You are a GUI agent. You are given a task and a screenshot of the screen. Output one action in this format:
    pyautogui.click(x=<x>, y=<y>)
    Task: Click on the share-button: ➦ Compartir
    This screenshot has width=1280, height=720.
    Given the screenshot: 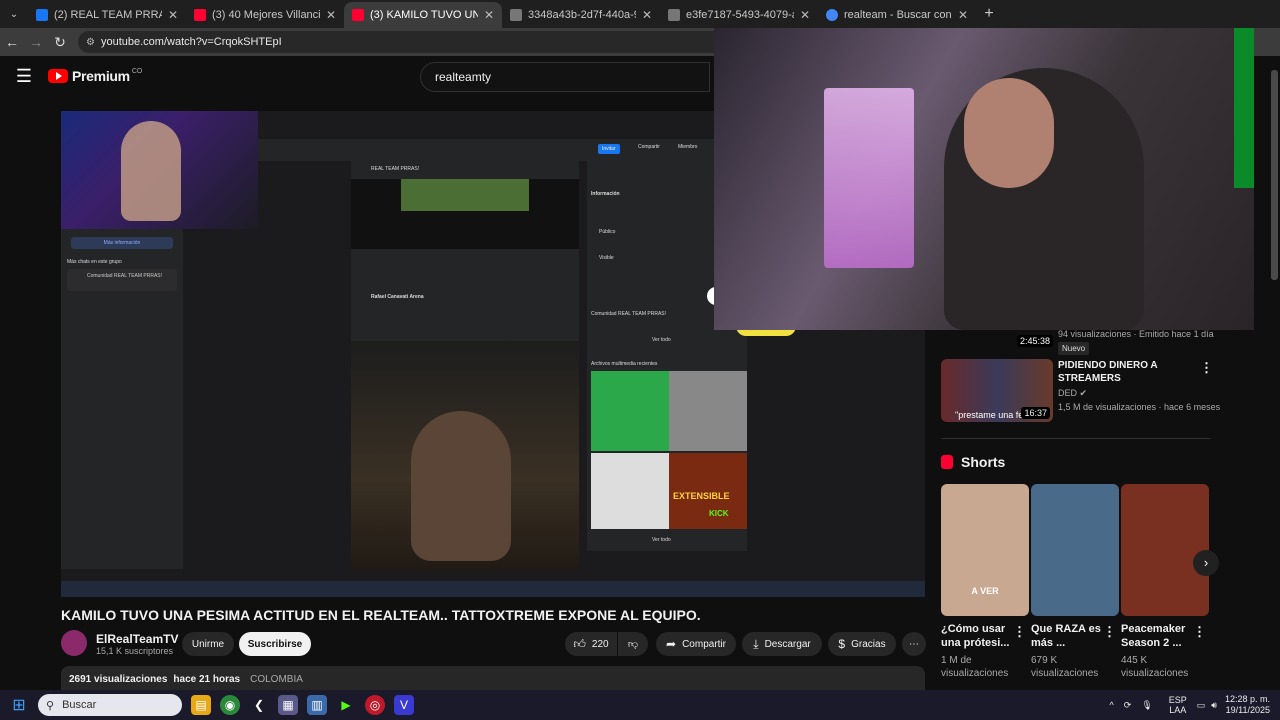 What is the action you would take?
    pyautogui.click(x=696, y=644)
    